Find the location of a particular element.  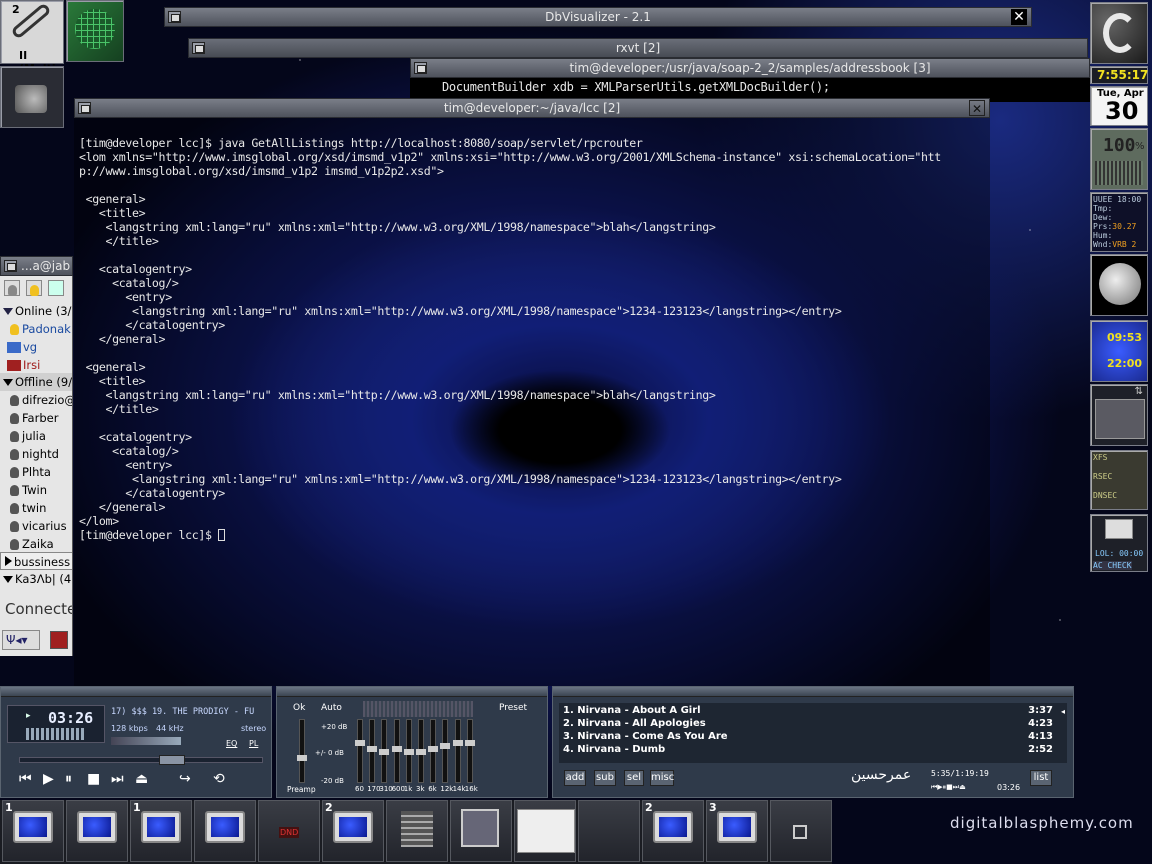

lcc-terminal-titlebar: tim@developer:~/java/lcc [2] ✕ is located at coordinates (532, 108).